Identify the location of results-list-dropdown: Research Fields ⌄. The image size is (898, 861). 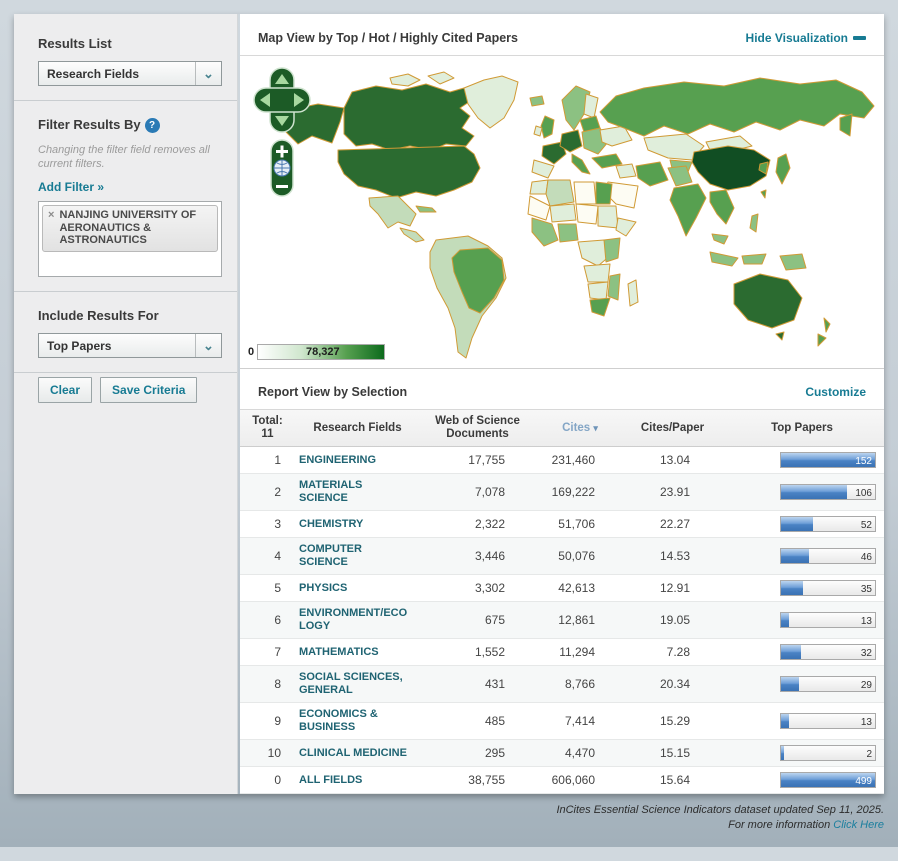
(130, 73).